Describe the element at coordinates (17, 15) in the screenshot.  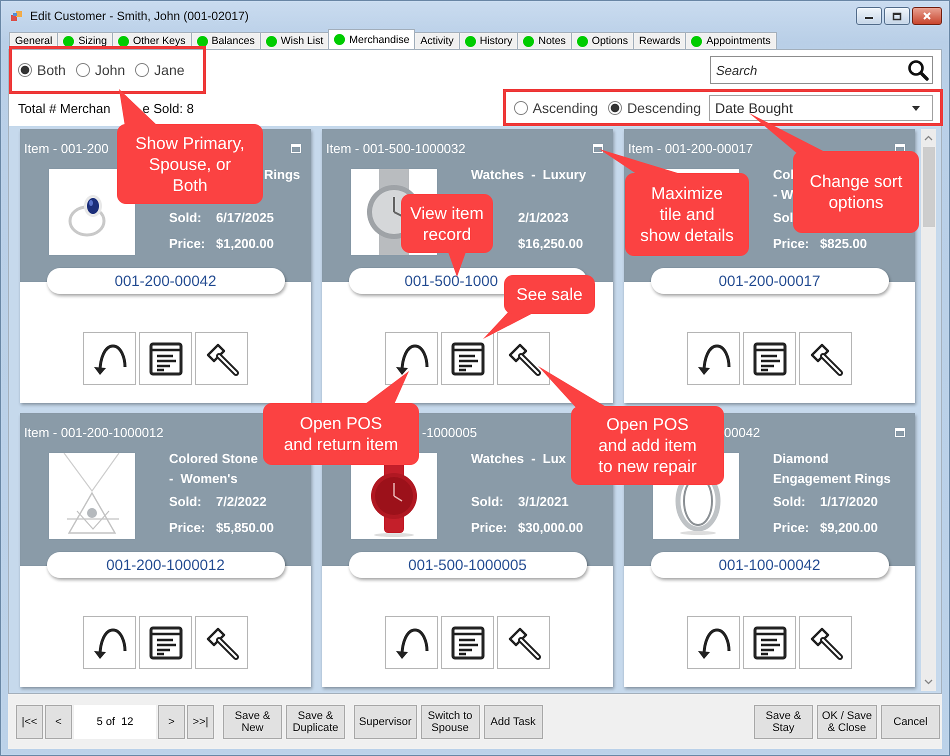
I see `app-icon` at that location.